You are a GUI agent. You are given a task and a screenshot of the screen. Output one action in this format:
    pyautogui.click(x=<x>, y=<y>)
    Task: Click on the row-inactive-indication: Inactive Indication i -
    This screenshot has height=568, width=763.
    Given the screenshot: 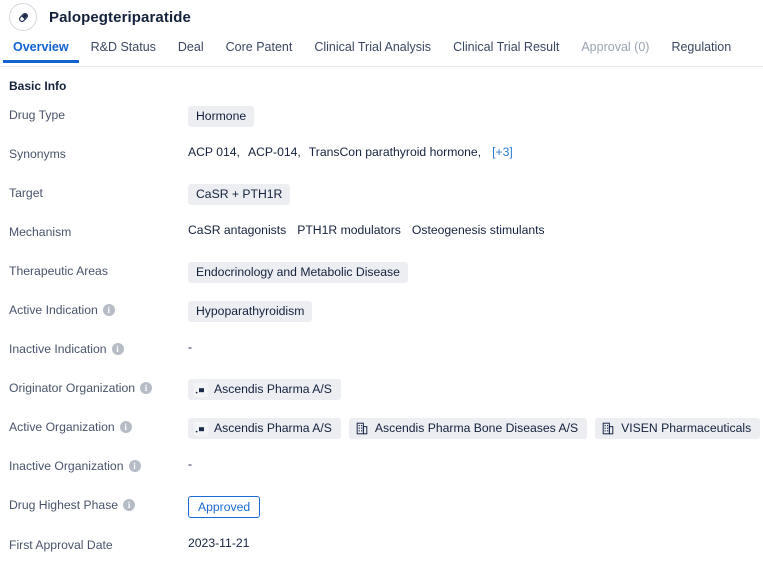 What is the action you would take?
    pyautogui.click(x=386, y=350)
    